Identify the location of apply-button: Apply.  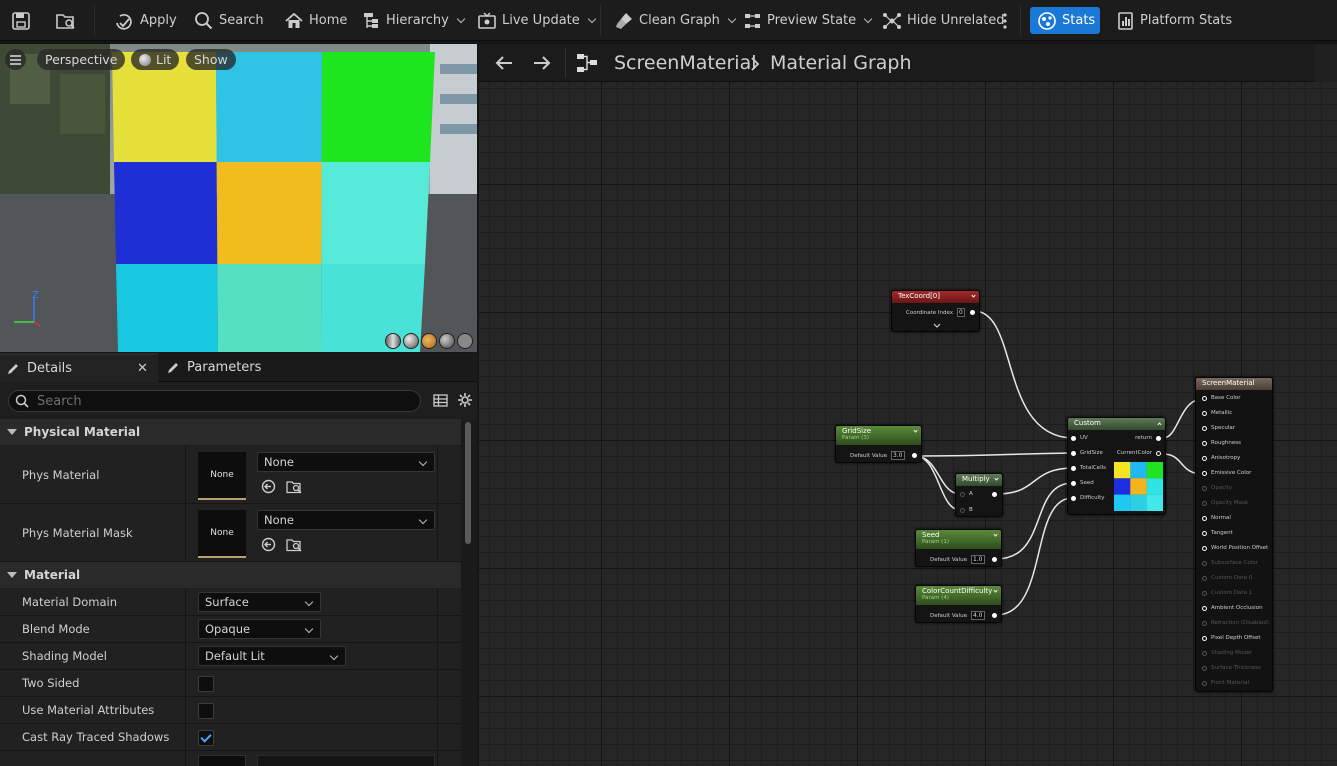
(145, 20).